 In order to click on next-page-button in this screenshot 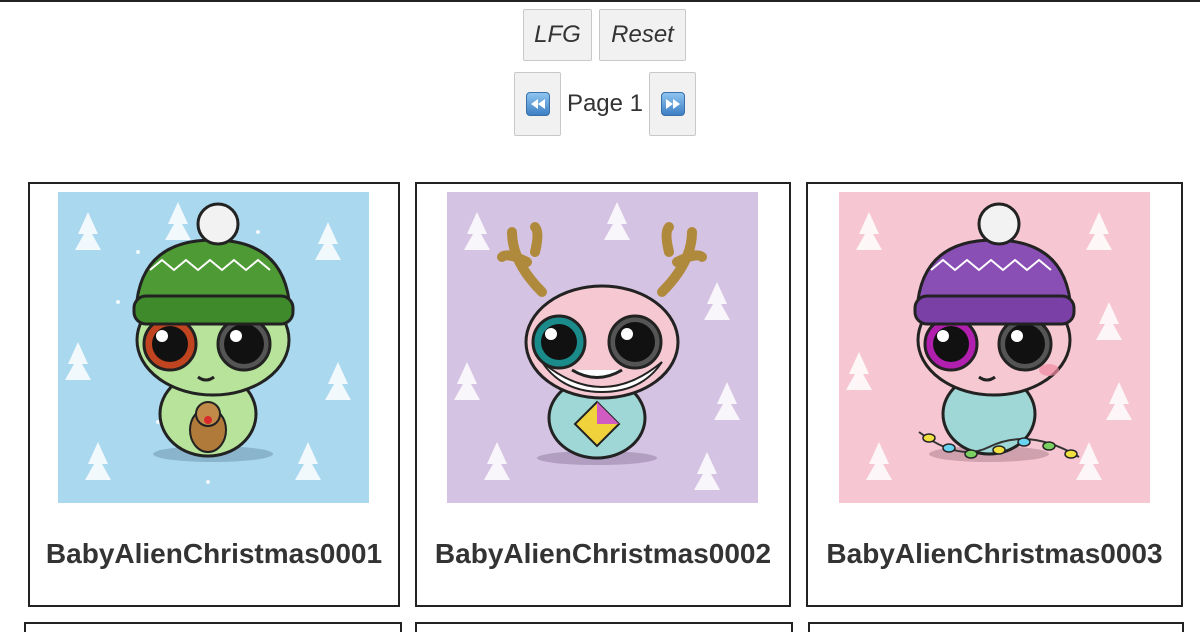, I will do `click(672, 104)`.